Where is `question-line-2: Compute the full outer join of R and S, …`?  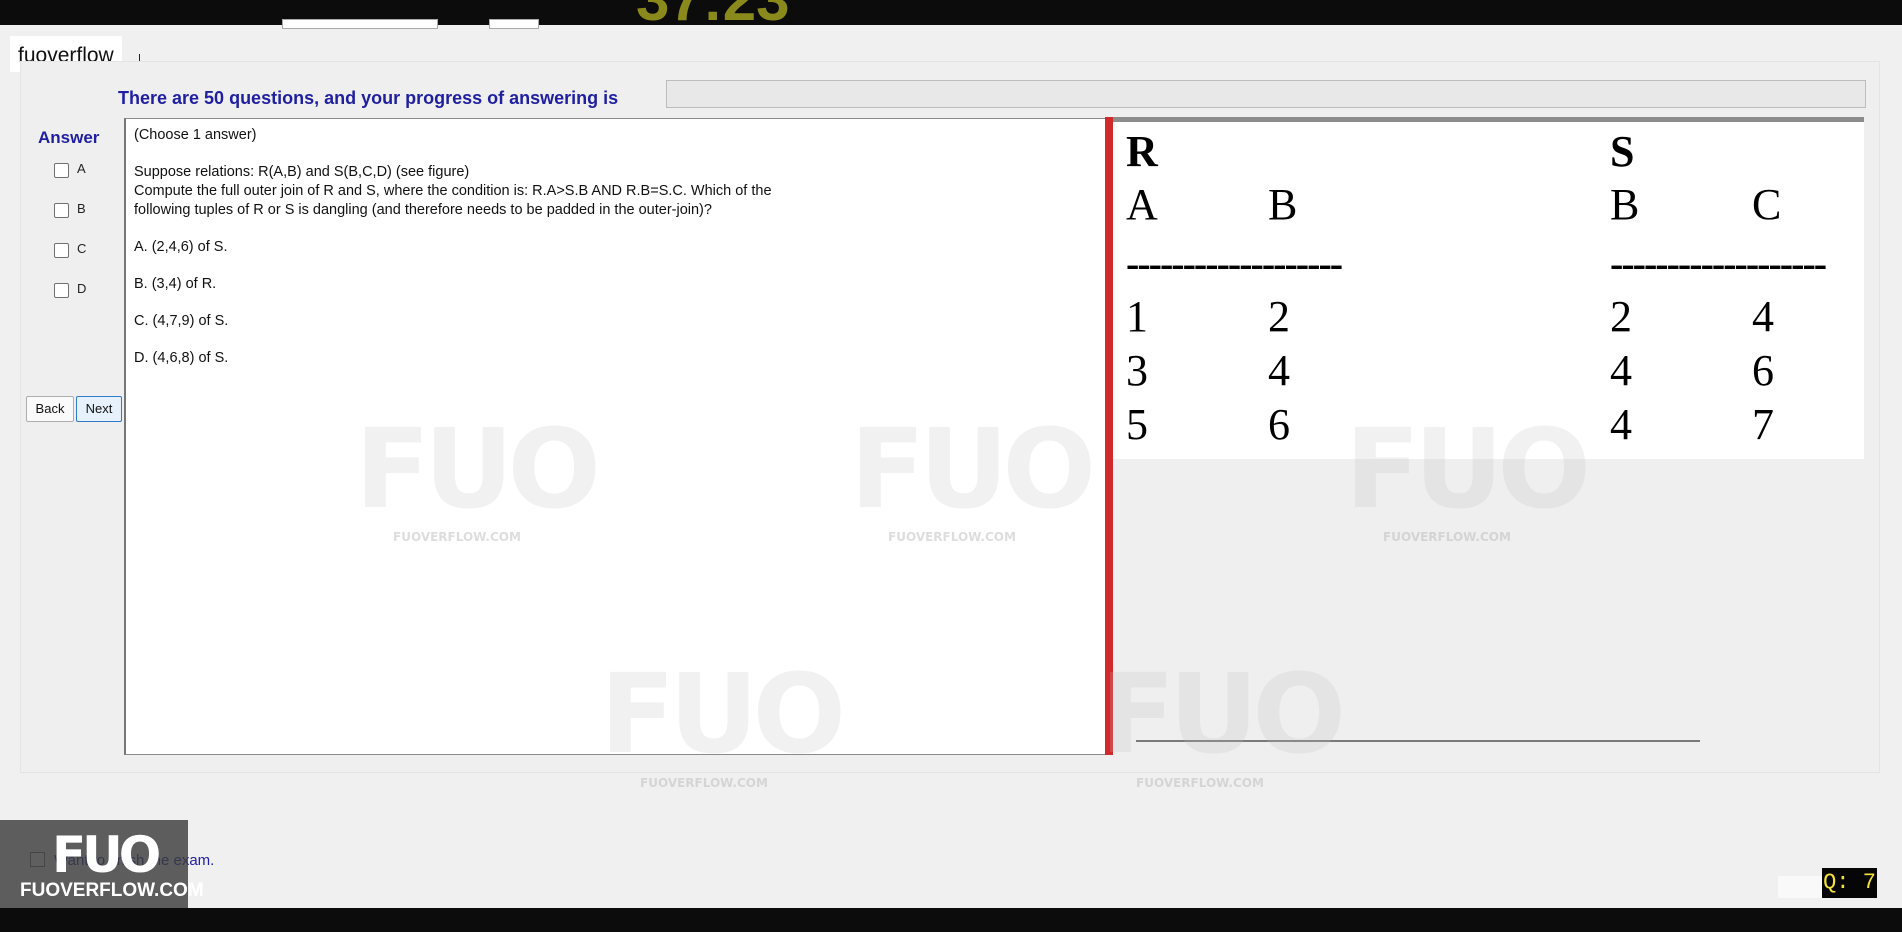 question-line-2: Compute the full outer join of R and S, … is located at coordinates (453, 191).